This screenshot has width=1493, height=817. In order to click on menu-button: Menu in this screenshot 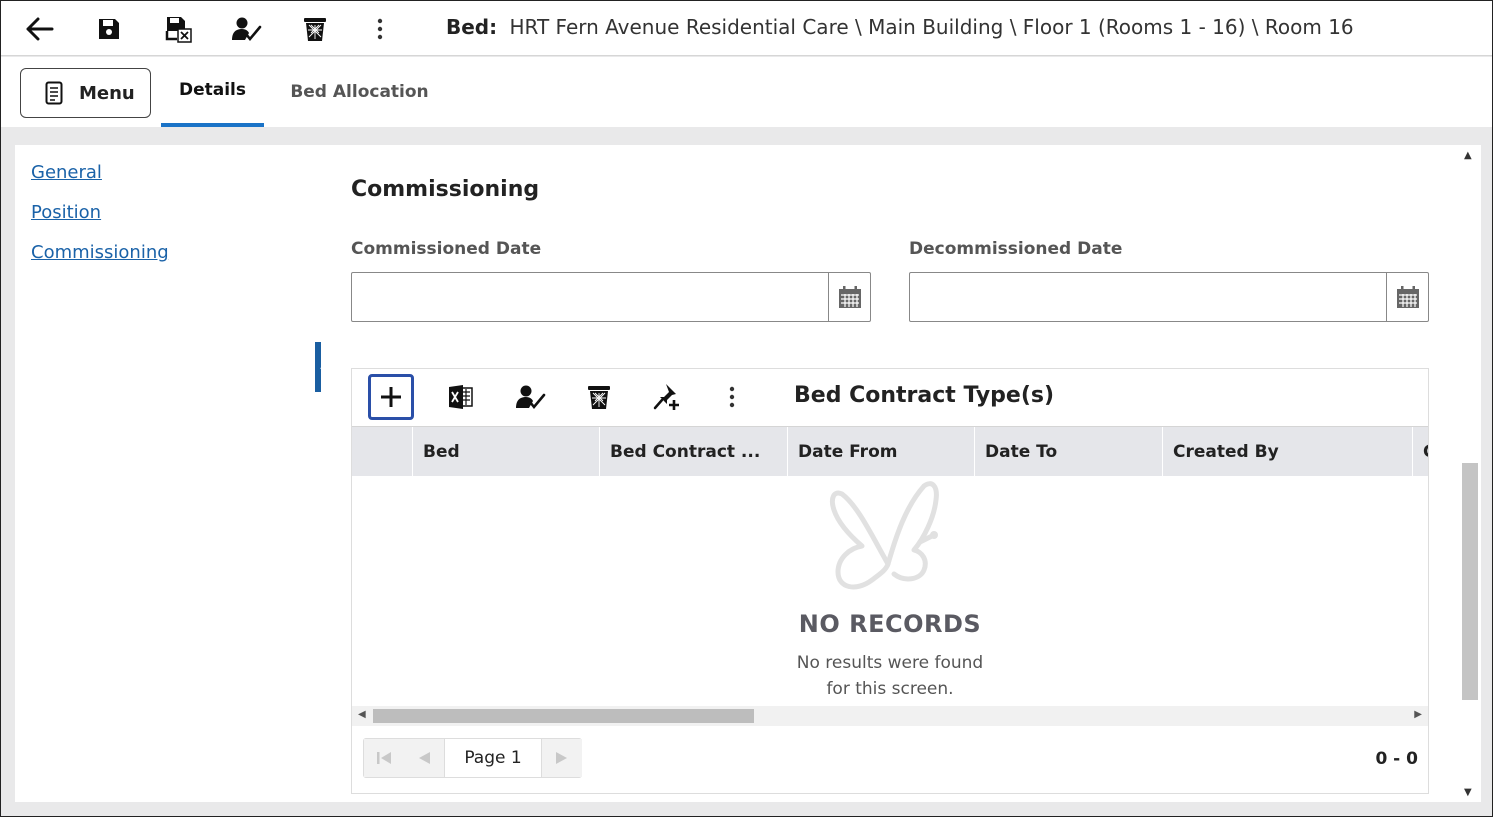, I will do `click(85, 93)`.